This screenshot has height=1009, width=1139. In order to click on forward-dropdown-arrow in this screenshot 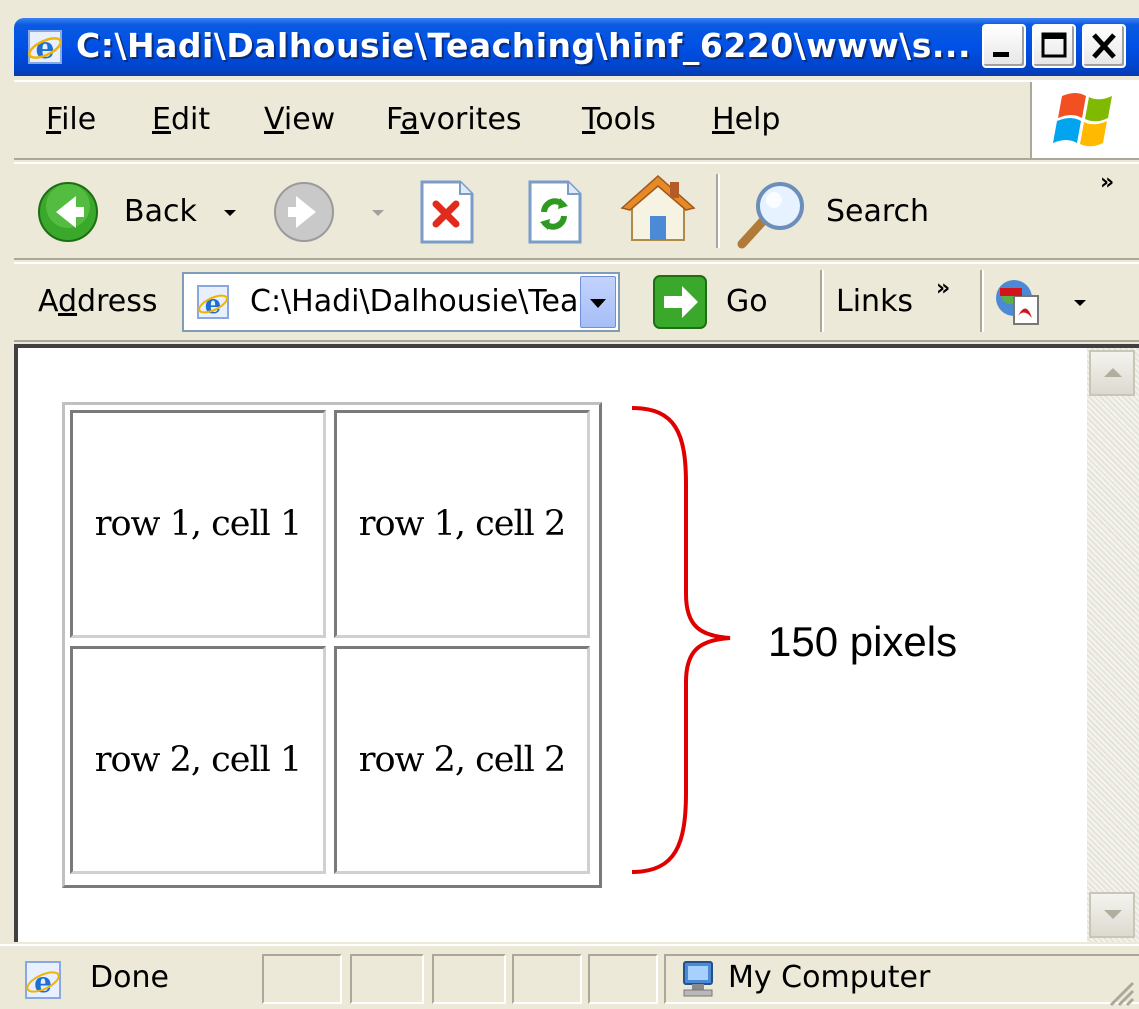, I will do `click(378, 213)`.